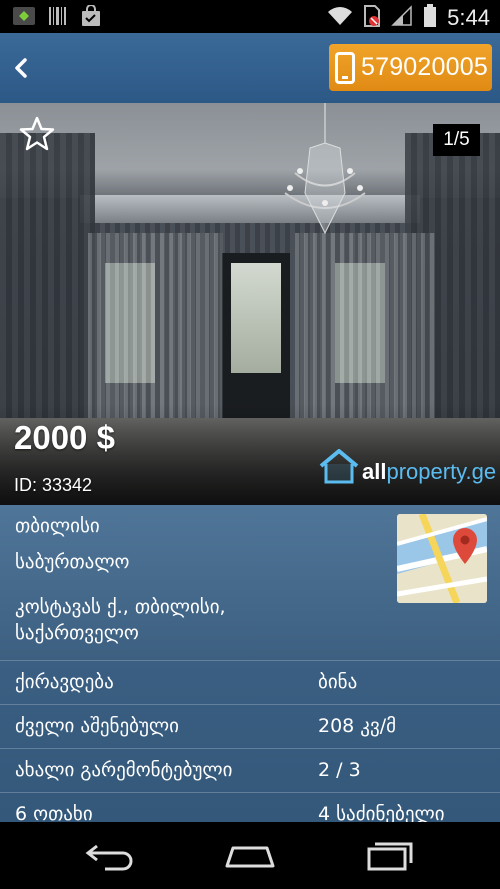  I want to click on row-value: ბინა, so click(338, 682).